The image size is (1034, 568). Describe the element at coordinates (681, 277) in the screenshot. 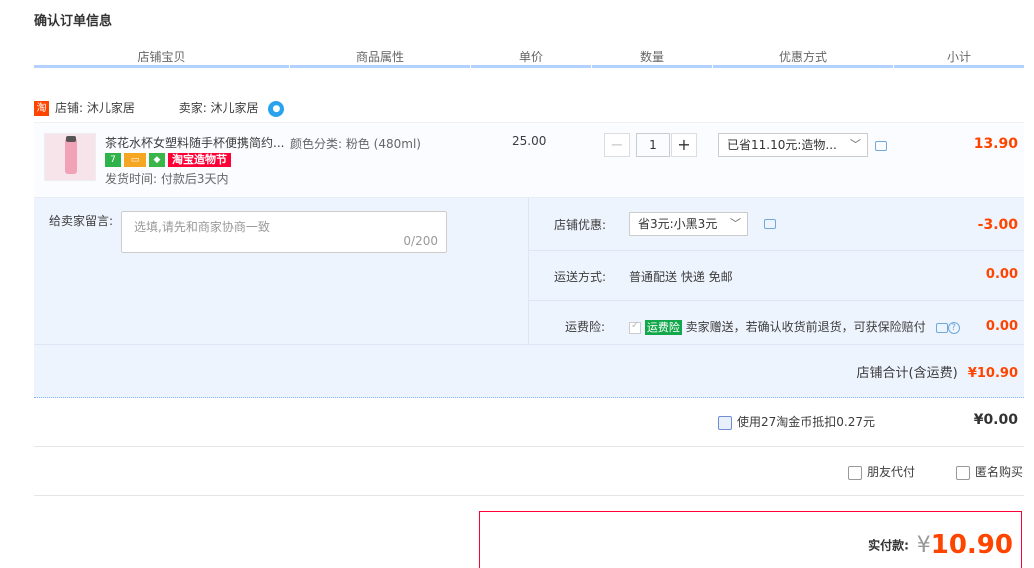

I see `shipping-method: 普通配送 快递 免邮` at that location.